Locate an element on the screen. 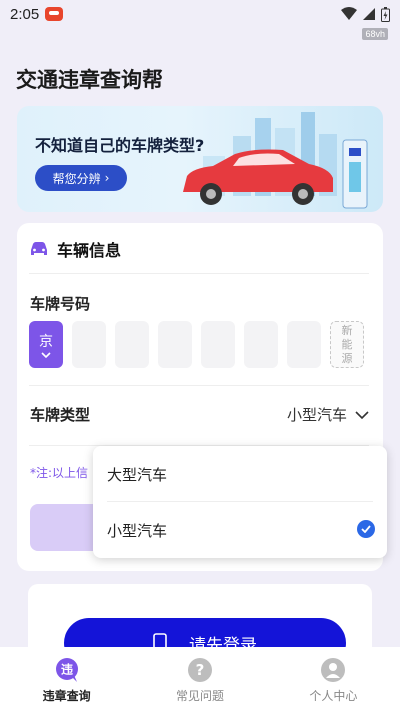 The height and width of the screenshot is (711, 400). car-city-illustration is located at coordinates (275, 160).